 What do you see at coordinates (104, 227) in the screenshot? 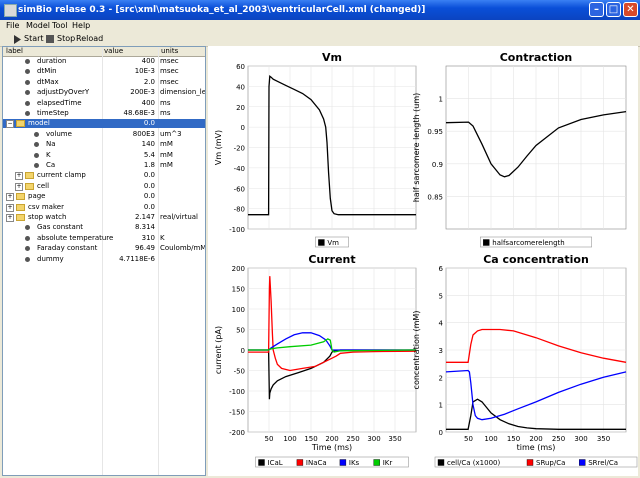
I see `tree-row: Gas constant 8.314` at bounding box center [104, 227].